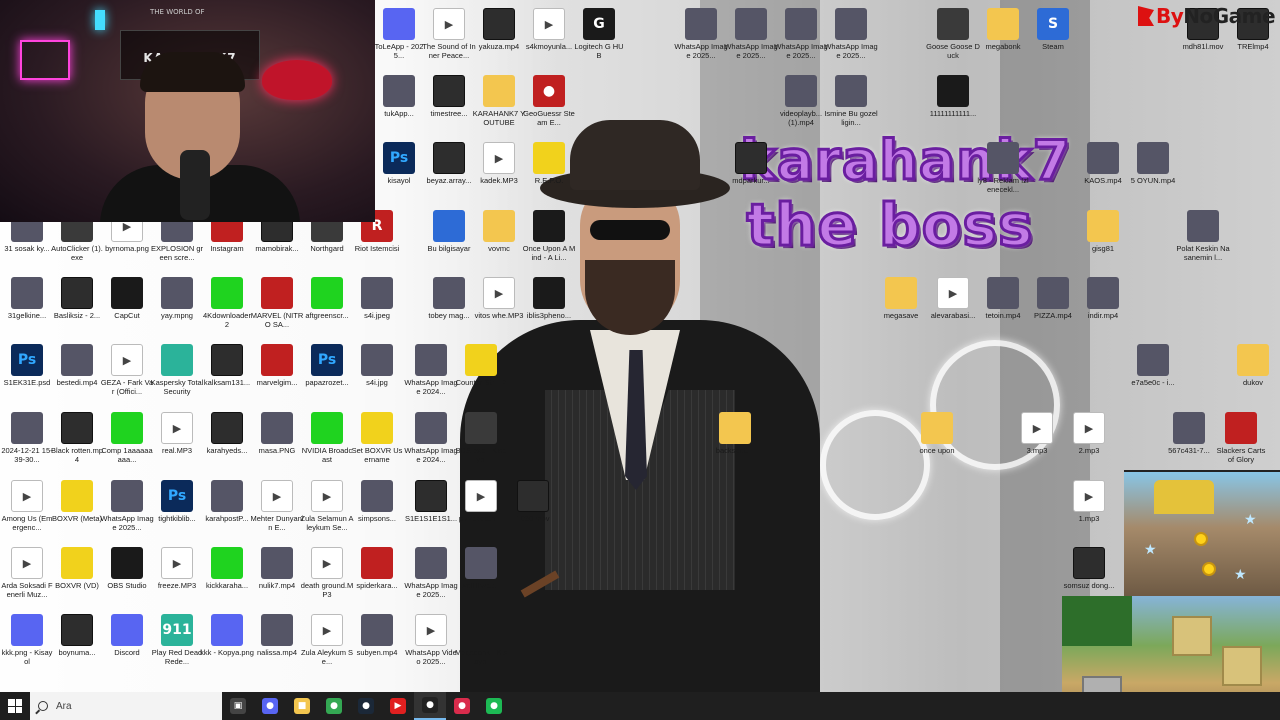 The image size is (1280, 720). I want to click on desktop-icon: CapCut, so click(127, 303).